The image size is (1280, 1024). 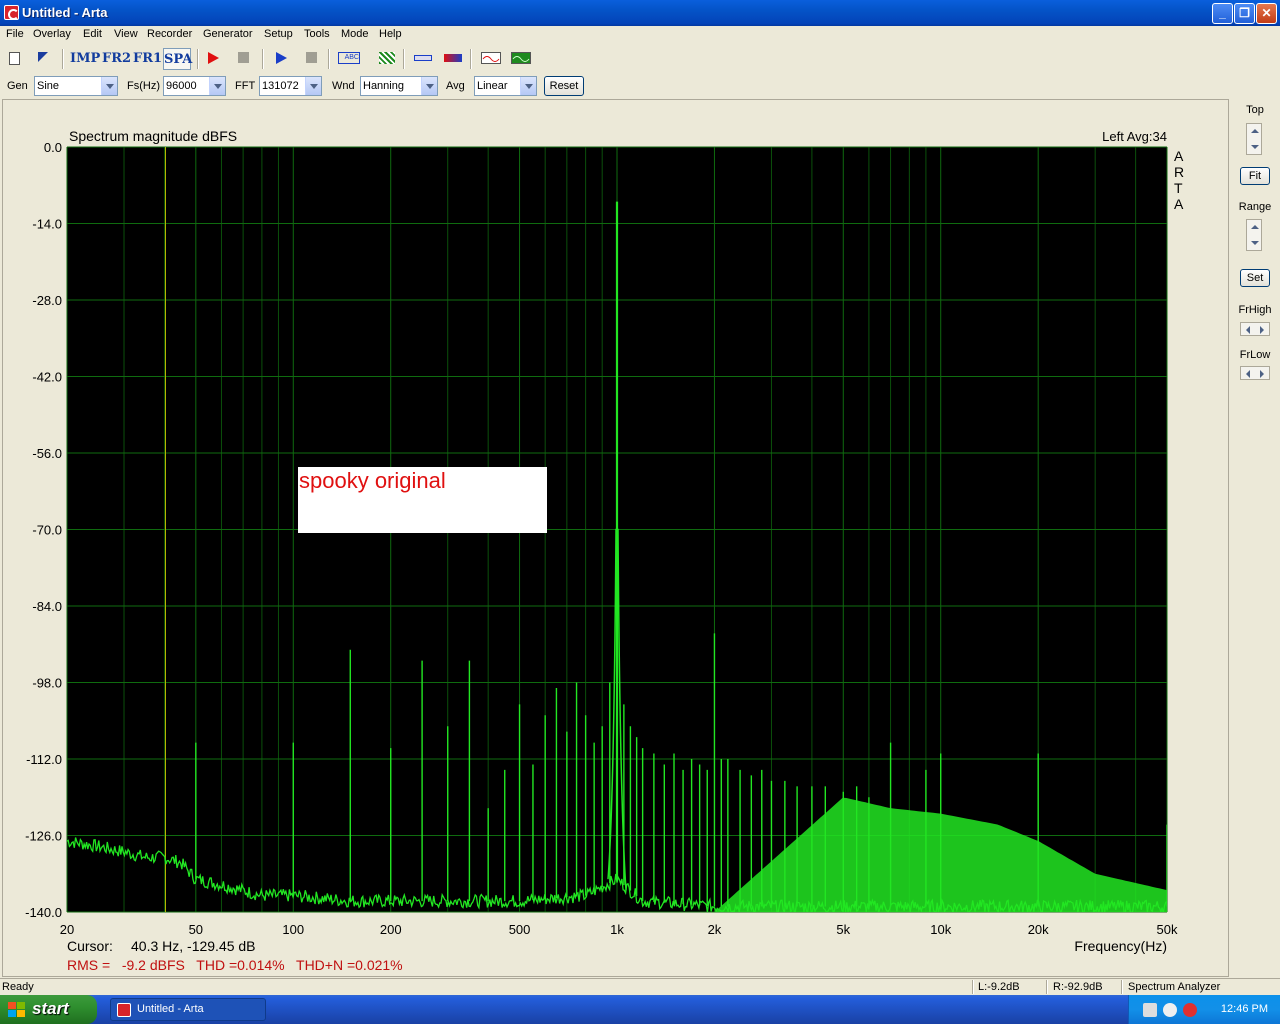 I want to click on menu-edit: Edit, so click(x=92, y=34).